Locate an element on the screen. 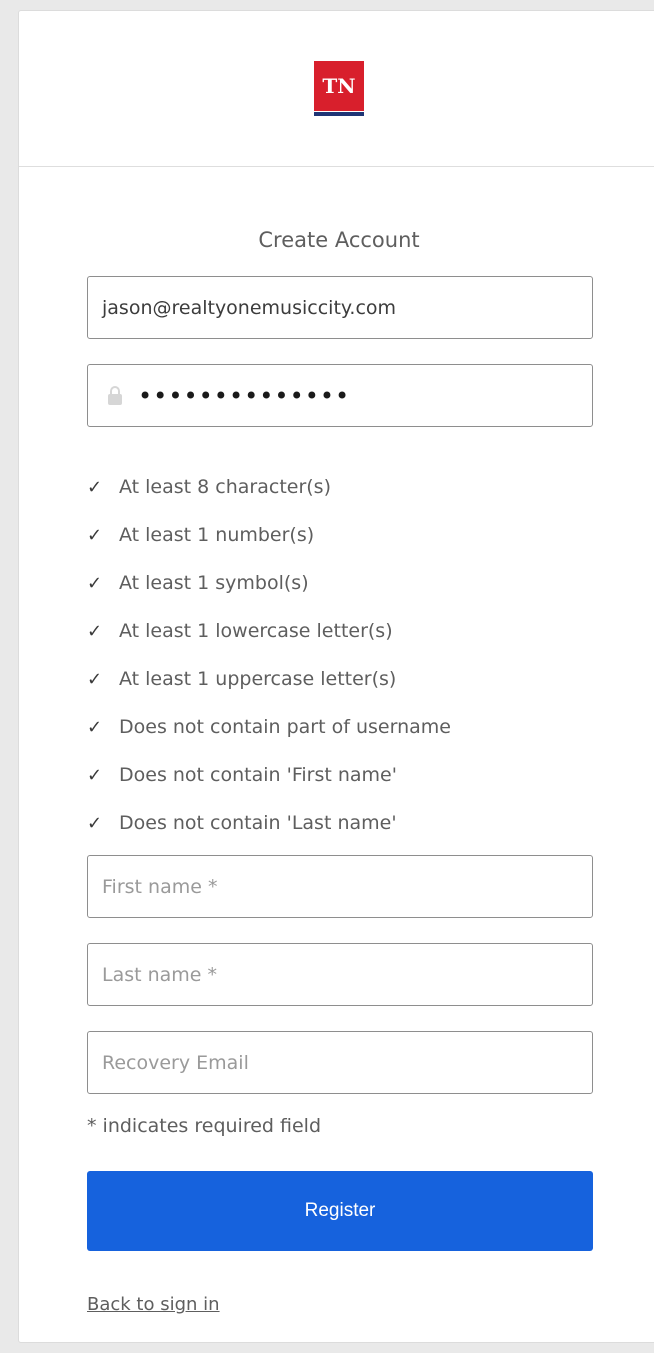 Image resolution: width=654 pixels, height=1353 pixels. recovery-email-field: Recovery Email is located at coordinates (340, 1062).